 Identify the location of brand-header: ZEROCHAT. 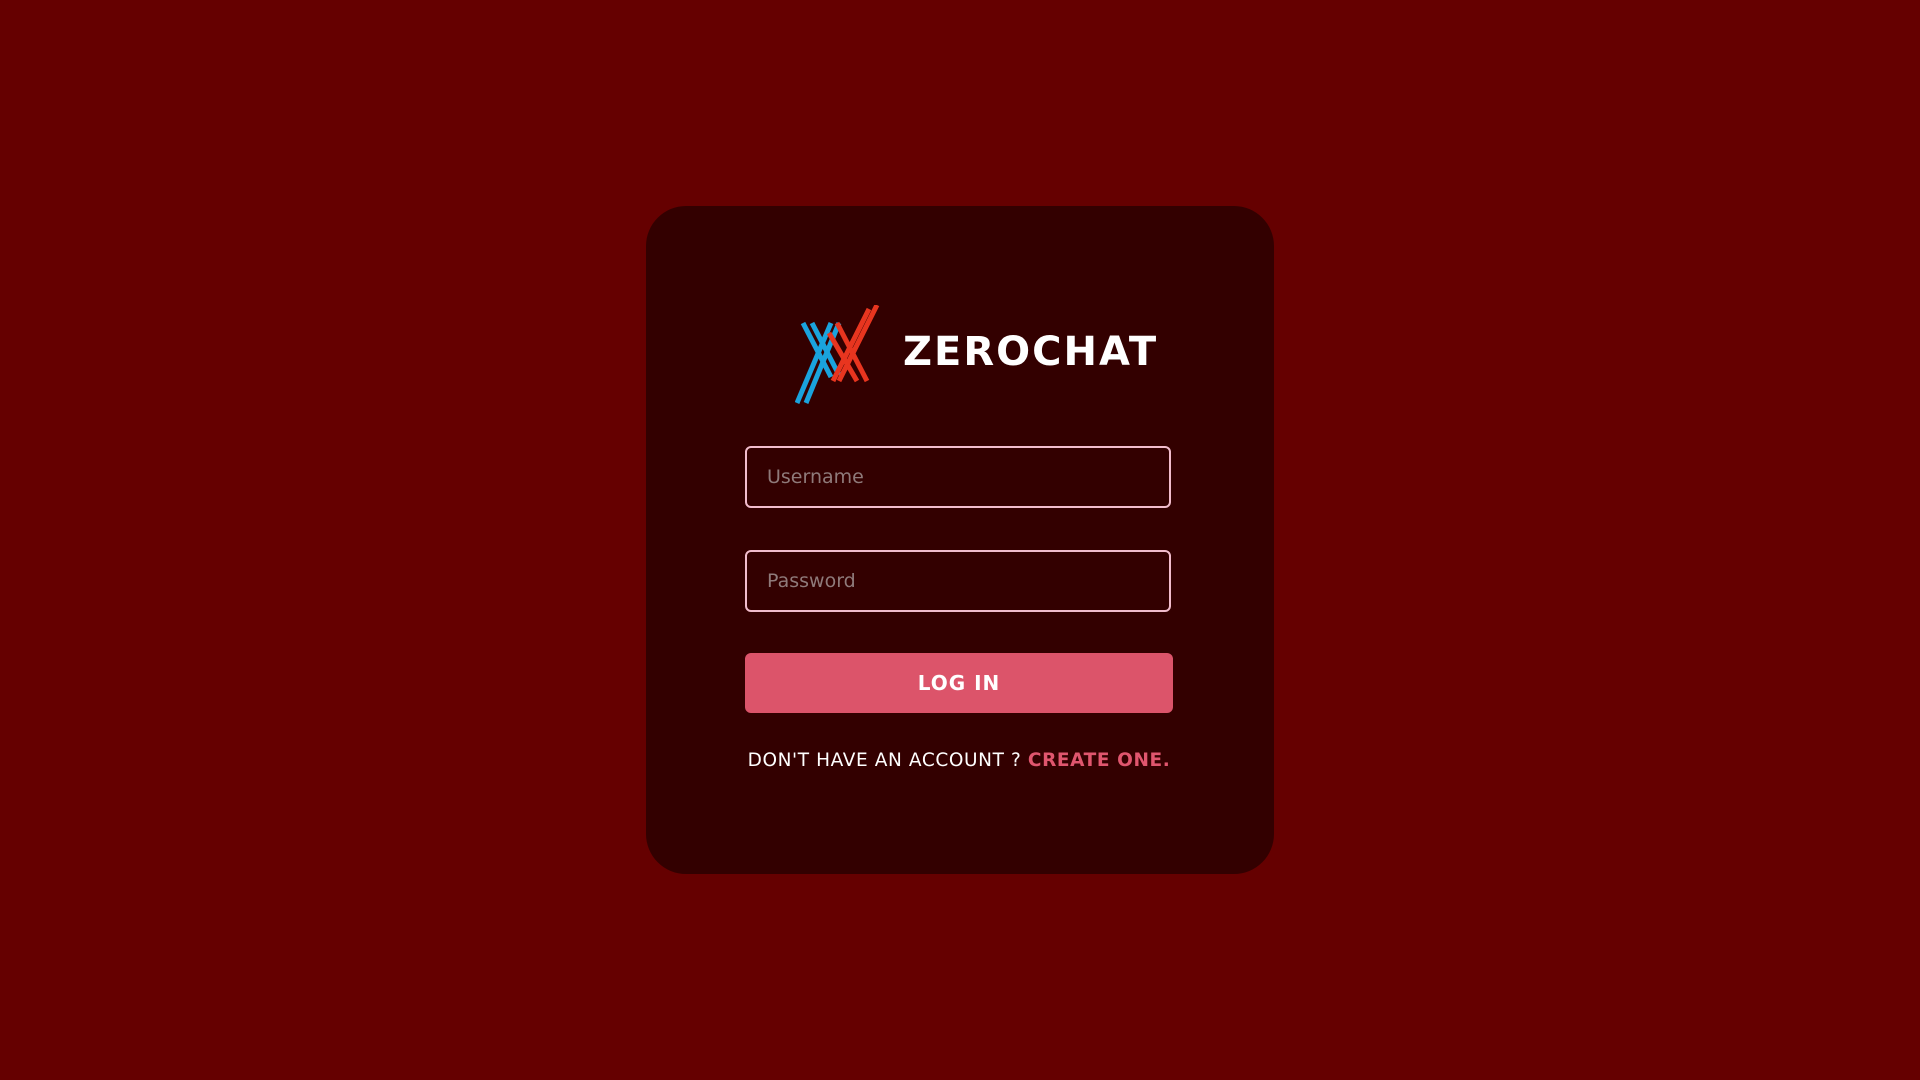
(976, 355).